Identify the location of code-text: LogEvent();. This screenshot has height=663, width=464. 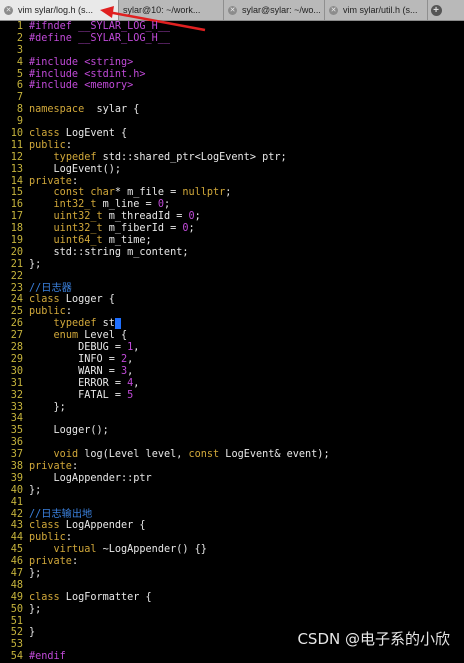
(75, 170).